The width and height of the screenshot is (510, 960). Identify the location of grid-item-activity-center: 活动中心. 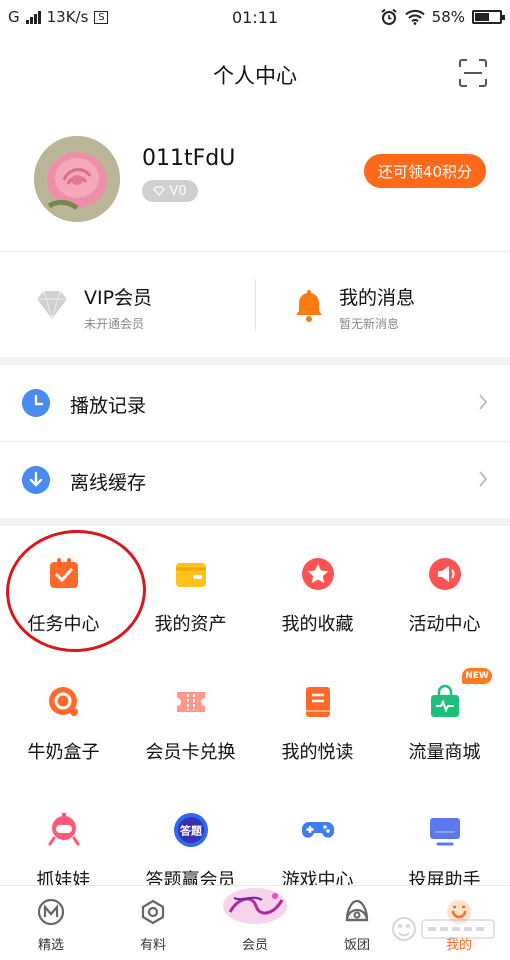
(444, 590).